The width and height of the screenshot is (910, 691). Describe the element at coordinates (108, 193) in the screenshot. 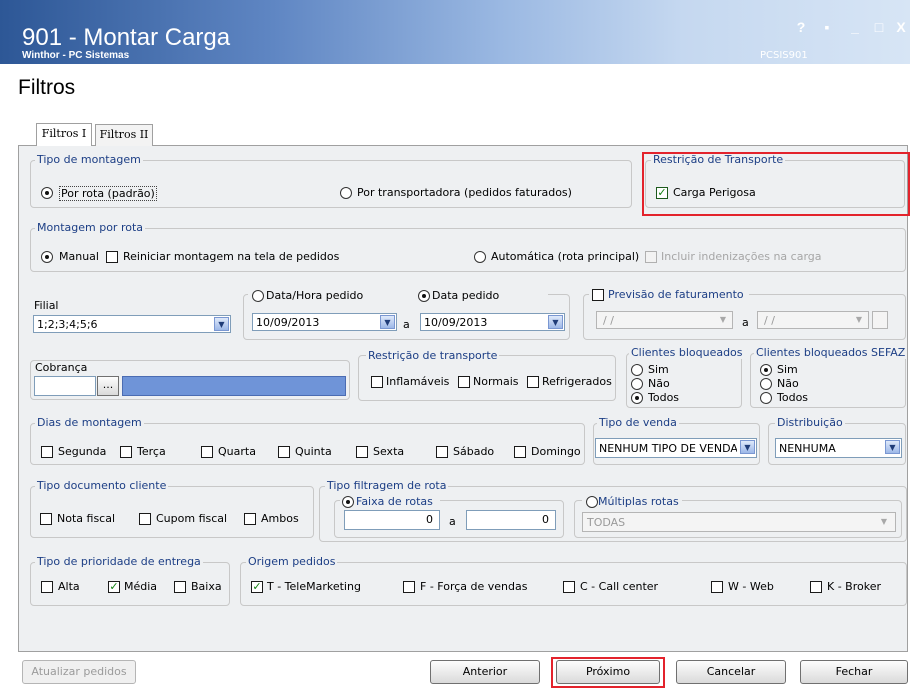

I see `label-por-rota: Por rota (padrão)` at that location.